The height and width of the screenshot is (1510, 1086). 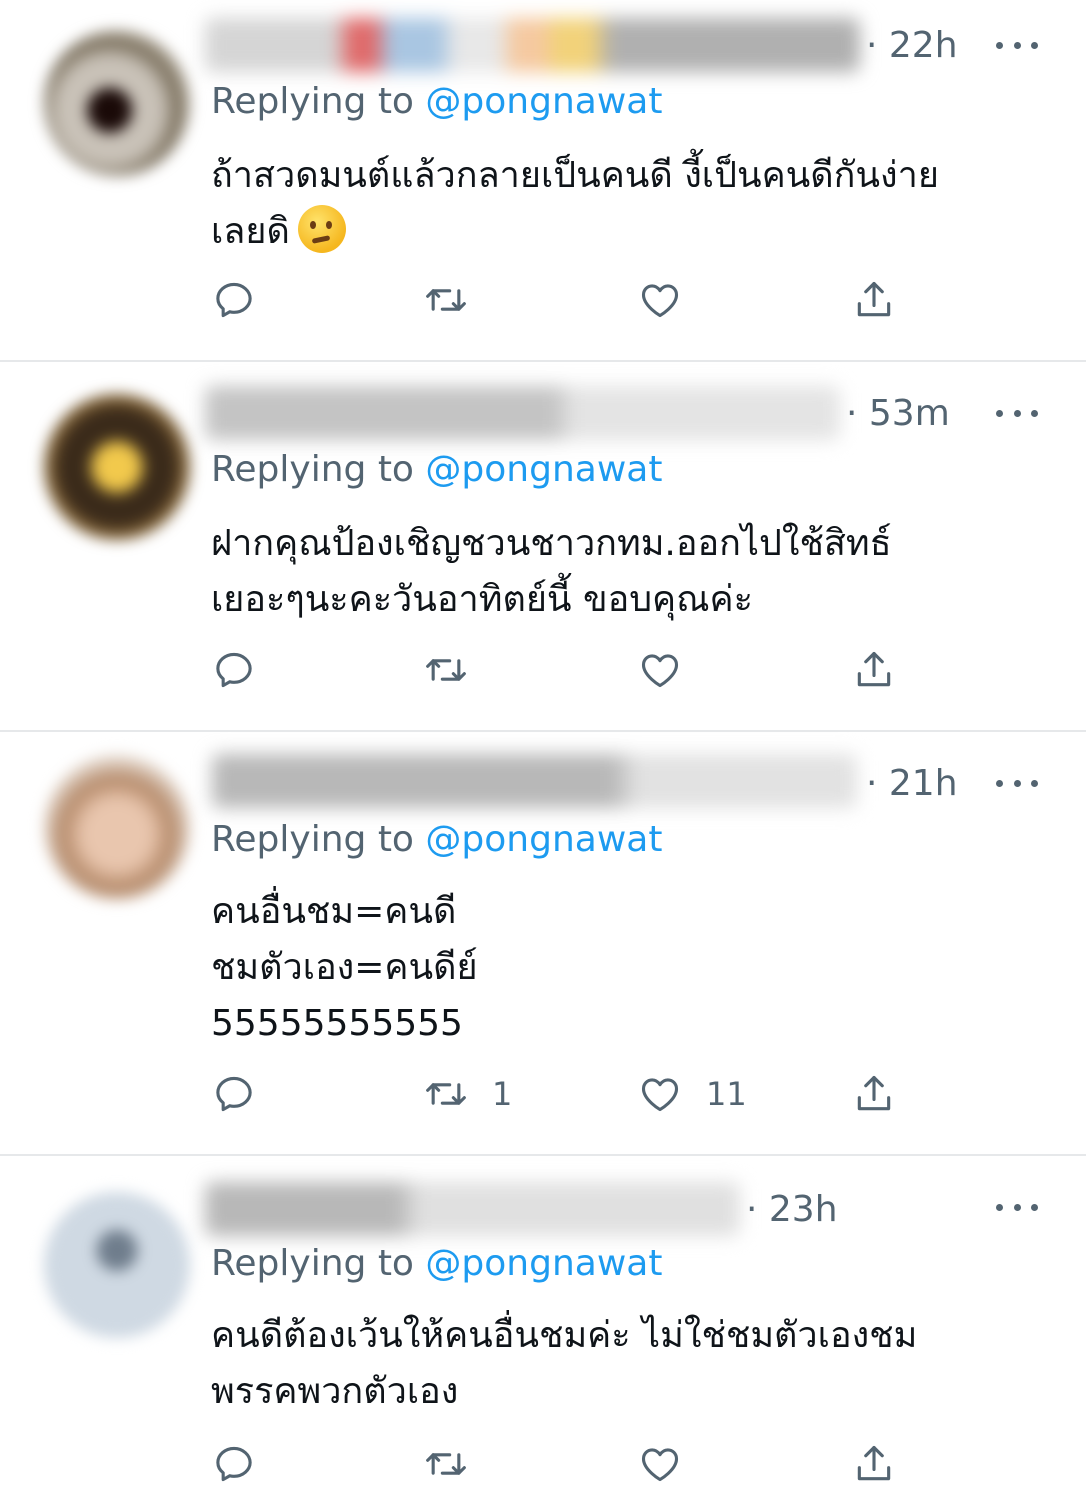 I want to click on like-button: 11, so click(x=692, y=1094).